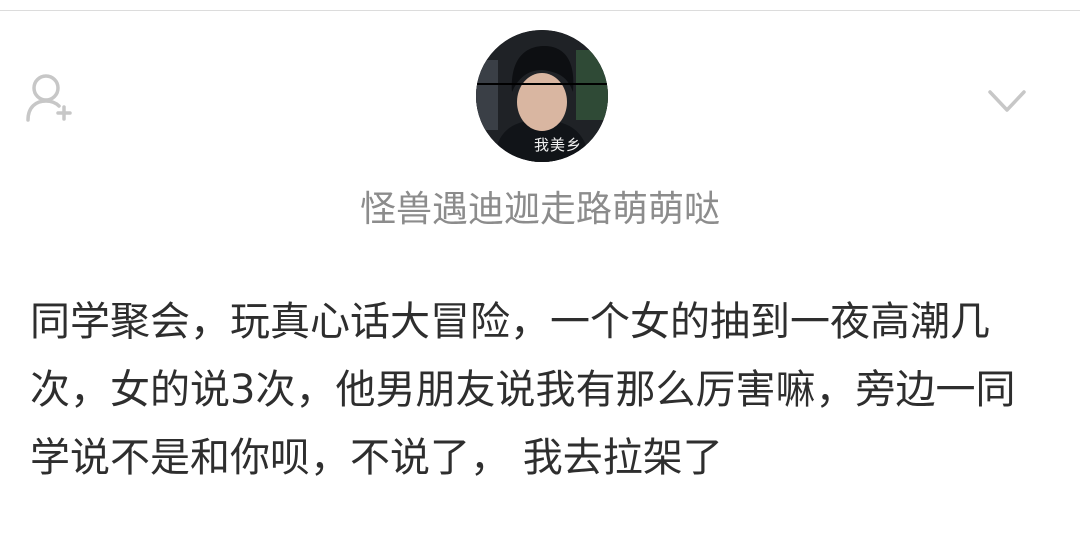 Image resolution: width=1080 pixels, height=546 pixels. What do you see at coordinates (542, 96) in the screenshot?
I see `avatar: 我美乡` at bounding box center [542, 96].